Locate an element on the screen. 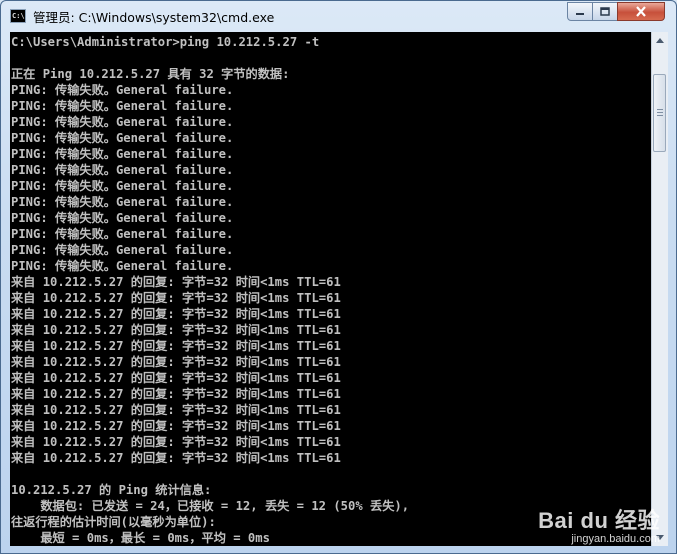 The image size is (677, 554). console-line: 往返行程的估计时间(以毫秒为单位): is located at coordinates (113, 522).